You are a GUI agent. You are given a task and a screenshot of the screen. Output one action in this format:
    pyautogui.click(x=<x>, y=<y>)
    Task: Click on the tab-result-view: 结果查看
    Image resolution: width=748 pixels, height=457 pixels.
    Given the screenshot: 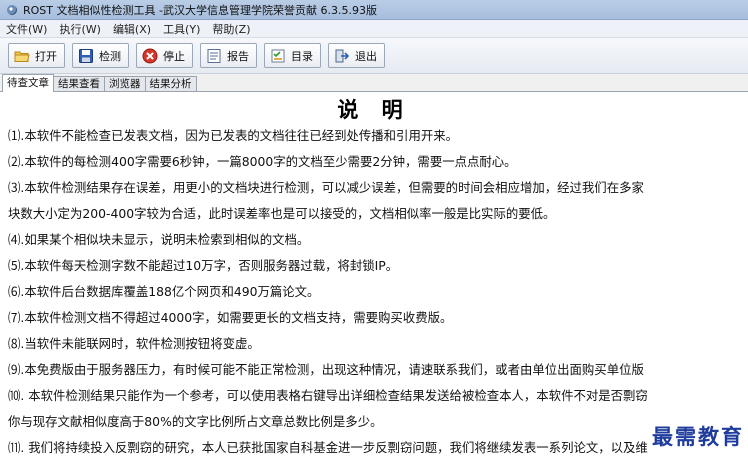 What is the action you would take?
    pyautogui.click(x=79, y=83)
    